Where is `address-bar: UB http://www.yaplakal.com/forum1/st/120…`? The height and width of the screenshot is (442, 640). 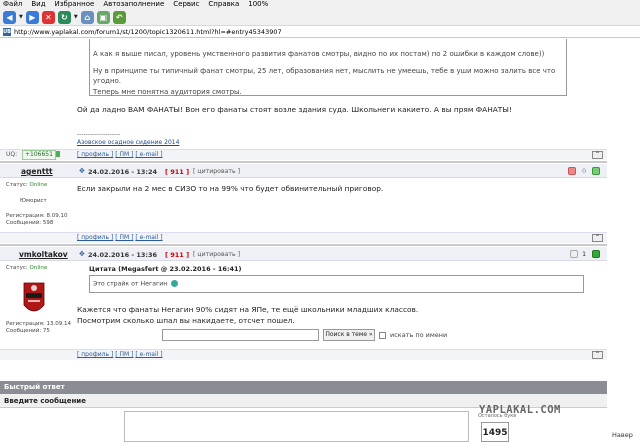
address-bar: UB http://www.yaplakal.com/forum1/st/120… is located at coordinates (320, 32).